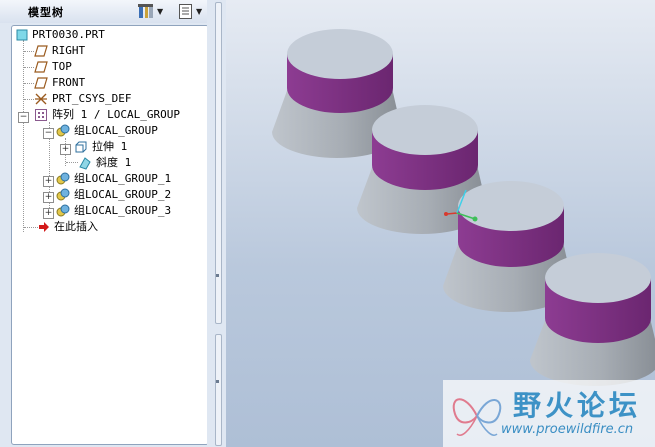 This screenshot has width=655, height=447. What do you see at coordinates (81, 147) in the screenshot?
I see `extrude-icon` at bounding box center [81, 147].